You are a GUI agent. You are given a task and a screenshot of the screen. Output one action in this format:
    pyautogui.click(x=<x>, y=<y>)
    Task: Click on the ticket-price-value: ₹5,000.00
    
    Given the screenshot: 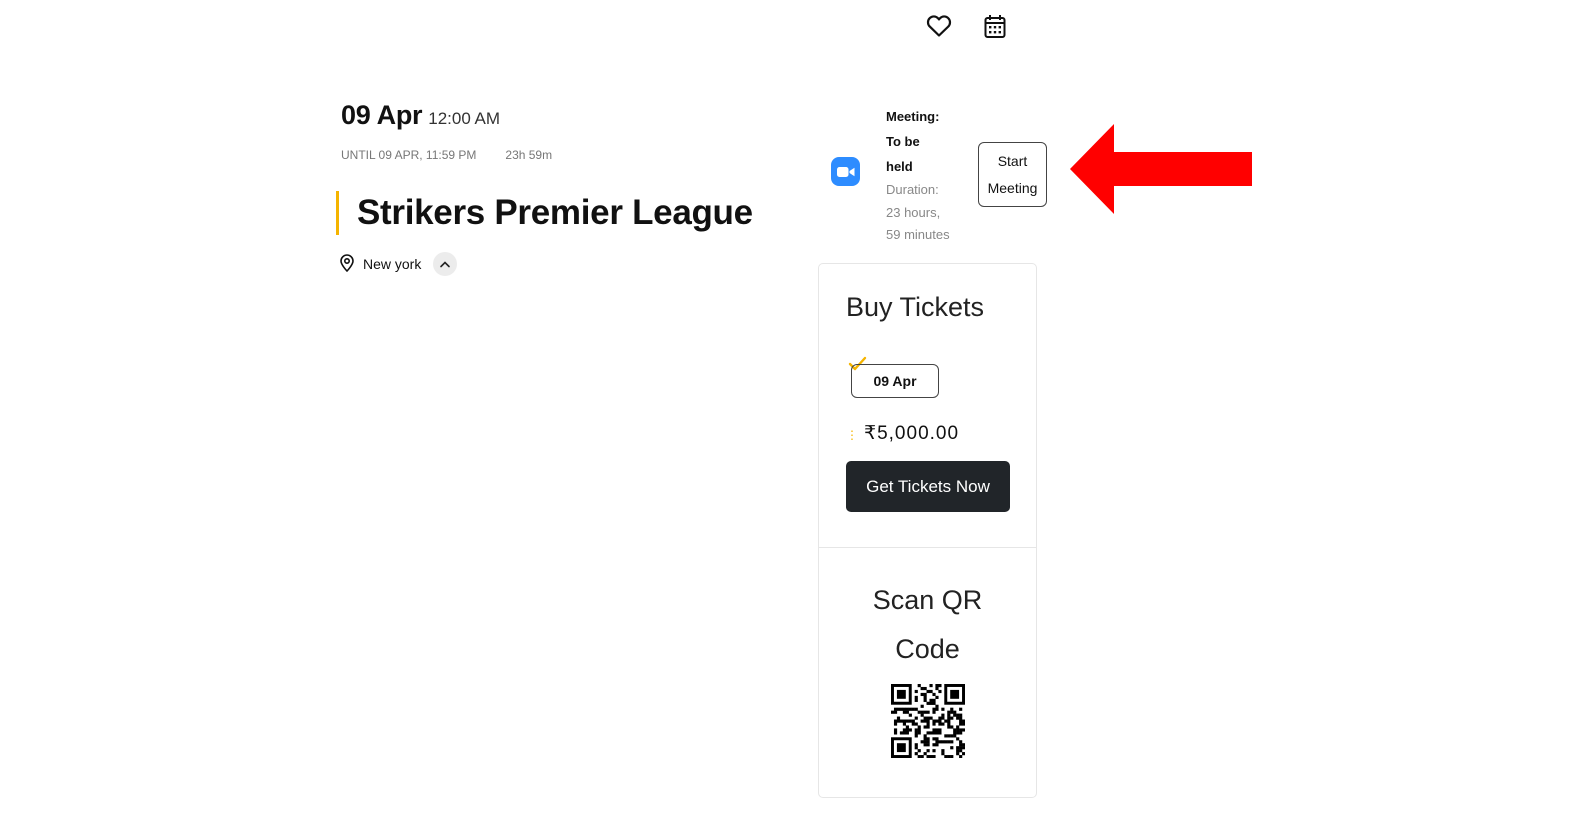 What is the action you would take?
    pyautogui.click(x=912, y=433)
    